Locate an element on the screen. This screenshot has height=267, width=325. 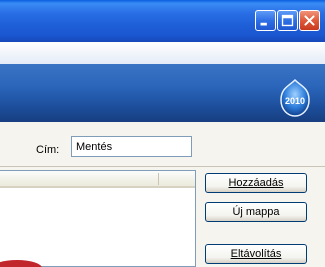
banner-highlight is located at coordinates (162, 53).